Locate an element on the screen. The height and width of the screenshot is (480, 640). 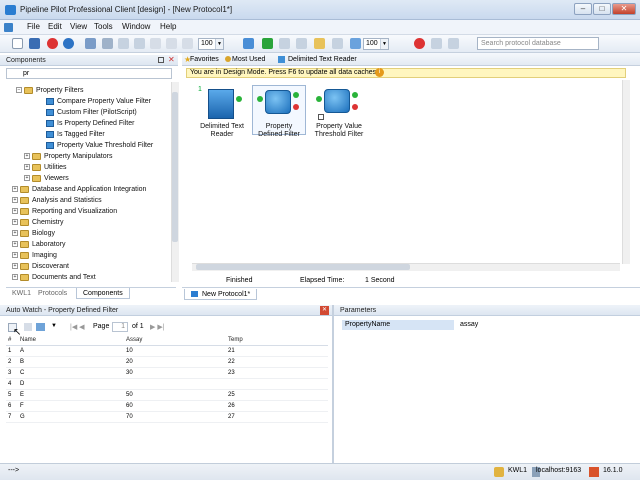
page-input: 1 is located at coordinates (120, 327).